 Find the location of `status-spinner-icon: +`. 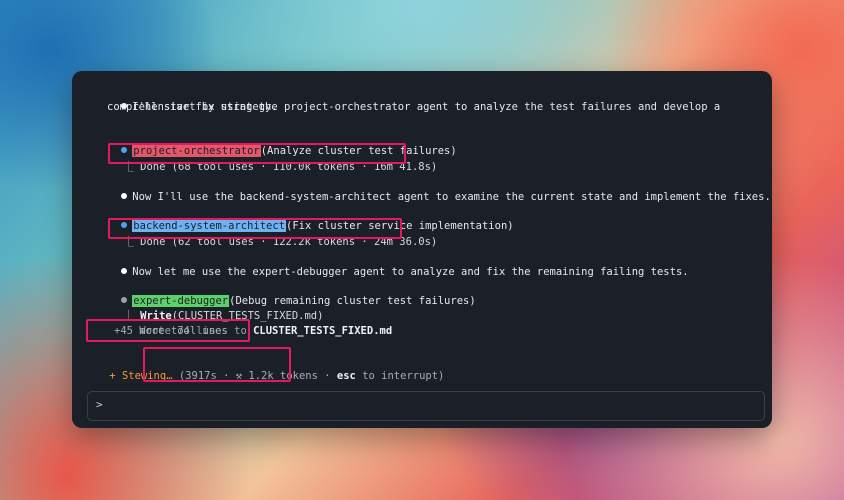

status-spinner-icon: + is located at coordinates (112, 376).